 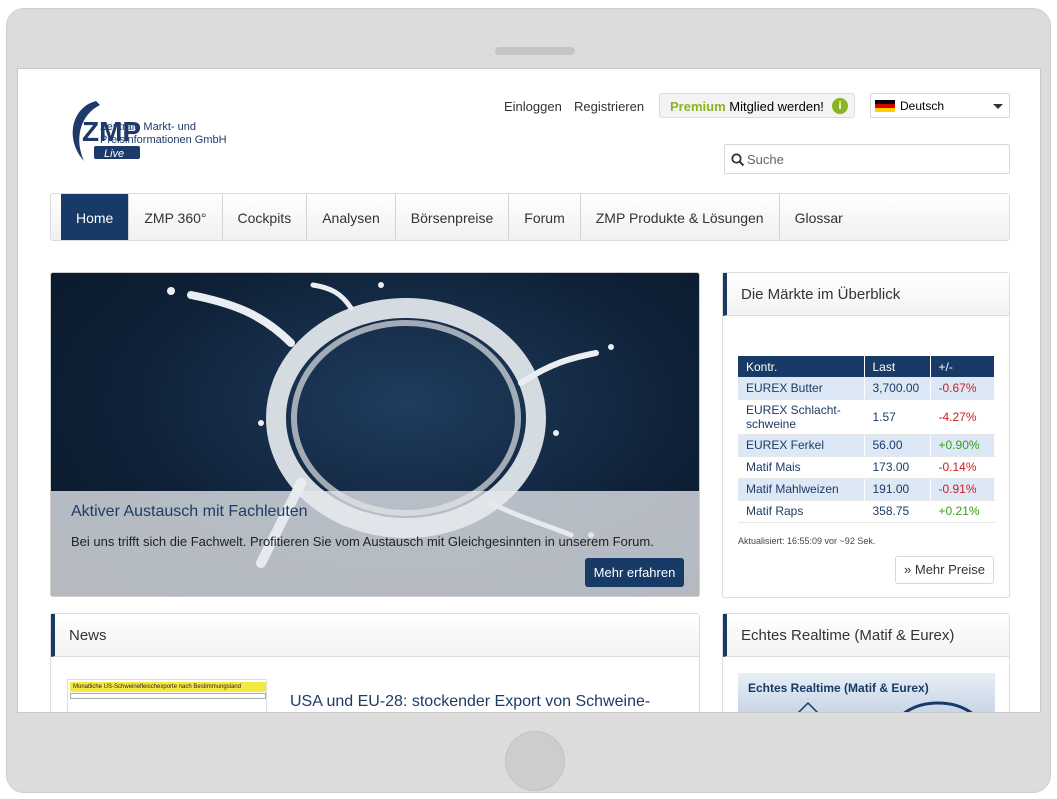 What do you see at coordinates (962, 417) in the screenshot?
I see `market-change-cell: -4.27%` at bounding box center [962, 417].